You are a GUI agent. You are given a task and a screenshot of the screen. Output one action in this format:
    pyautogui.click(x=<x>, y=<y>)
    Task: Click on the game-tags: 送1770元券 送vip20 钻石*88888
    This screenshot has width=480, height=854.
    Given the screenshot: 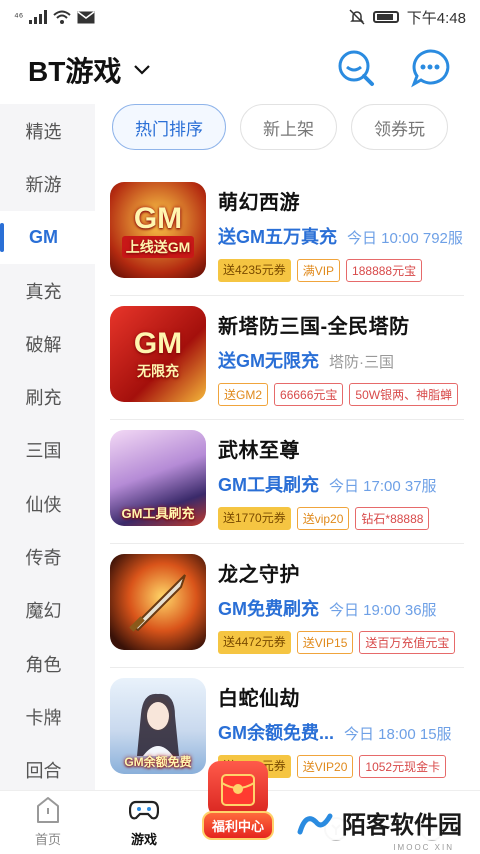 What is the action you would take?
    pyautogui.click(x=341, y=518)
    